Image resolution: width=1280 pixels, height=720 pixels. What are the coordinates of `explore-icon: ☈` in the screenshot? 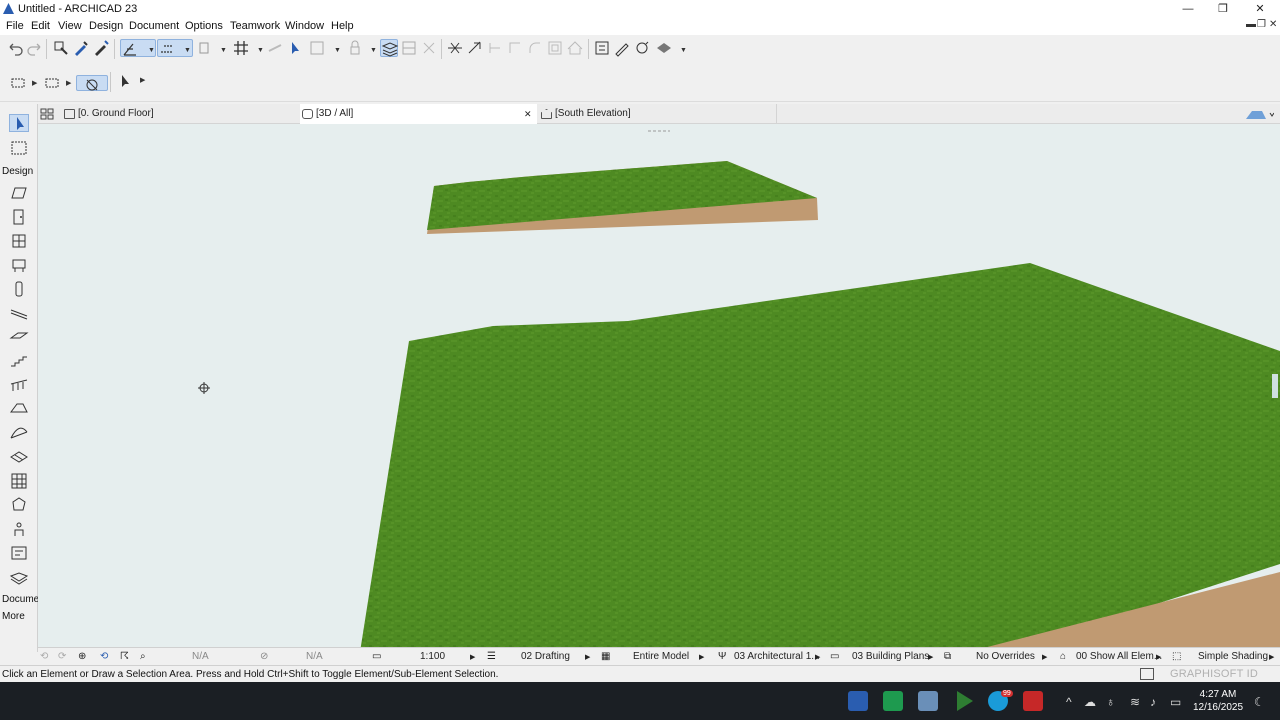 It's located at (124, 656).